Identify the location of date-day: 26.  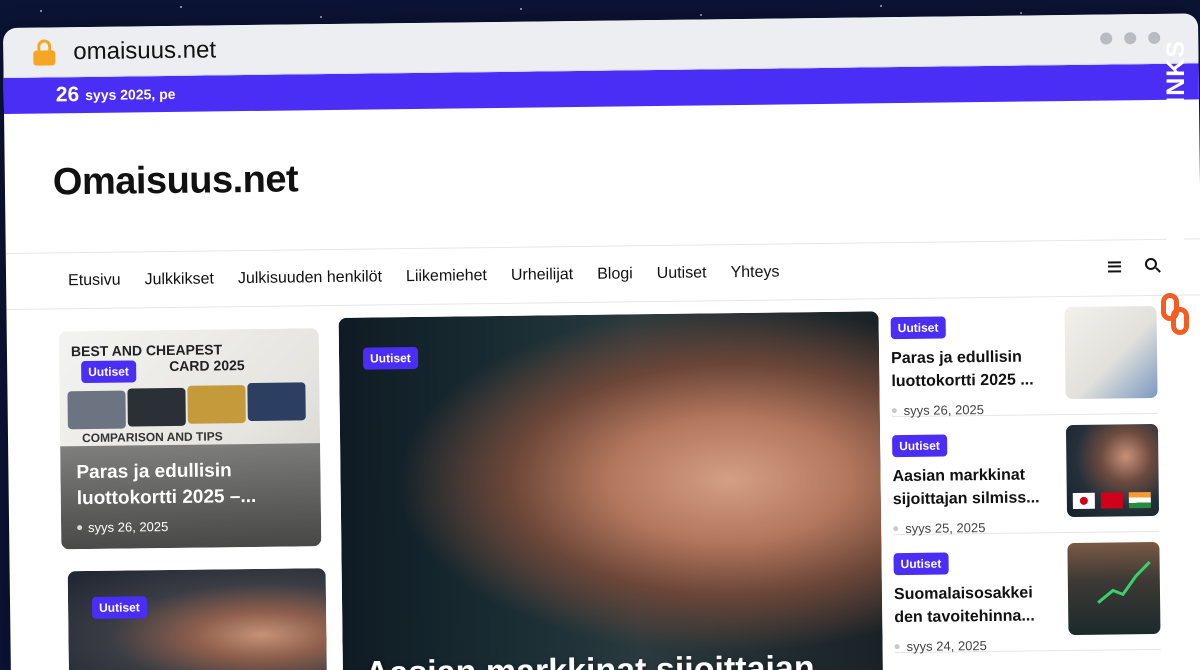
(67, 95).